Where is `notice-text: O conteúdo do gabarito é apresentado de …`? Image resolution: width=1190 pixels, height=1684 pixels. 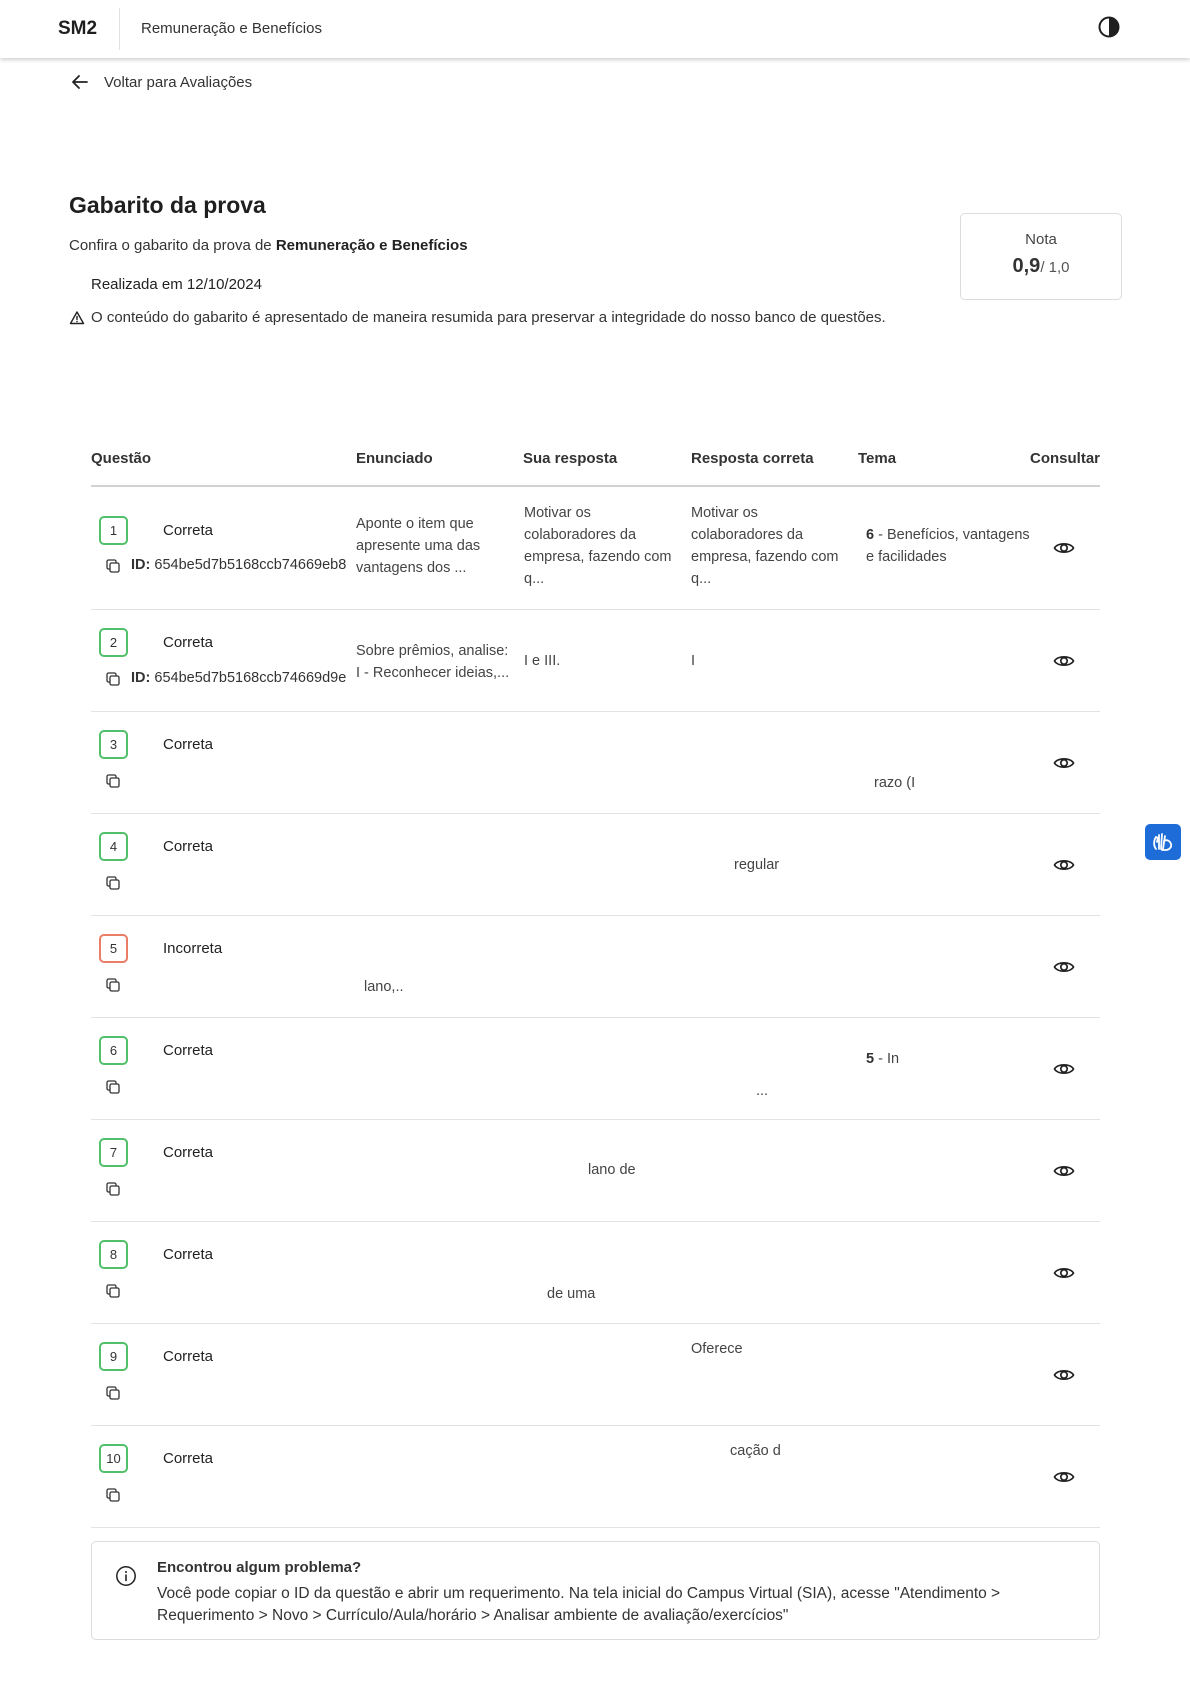
notice-text: O conteúdo do gabarito é apresentado de … is located at coordinates (488, 317).